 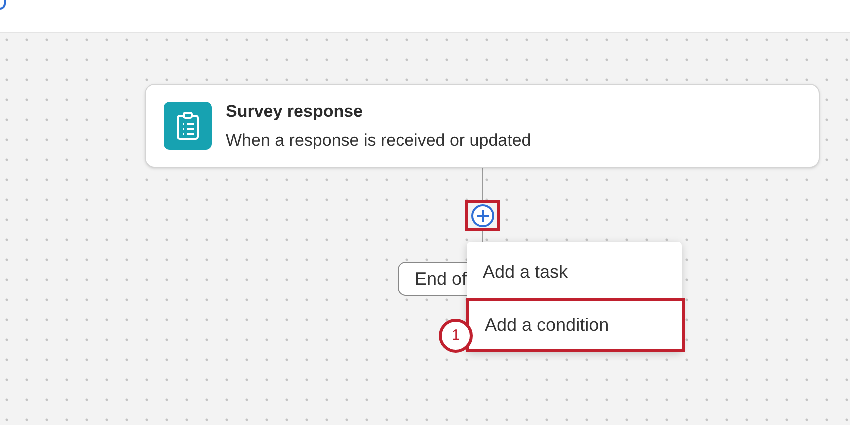 I want to click on trigger-title: Survey response, so click(x=295, y=111).